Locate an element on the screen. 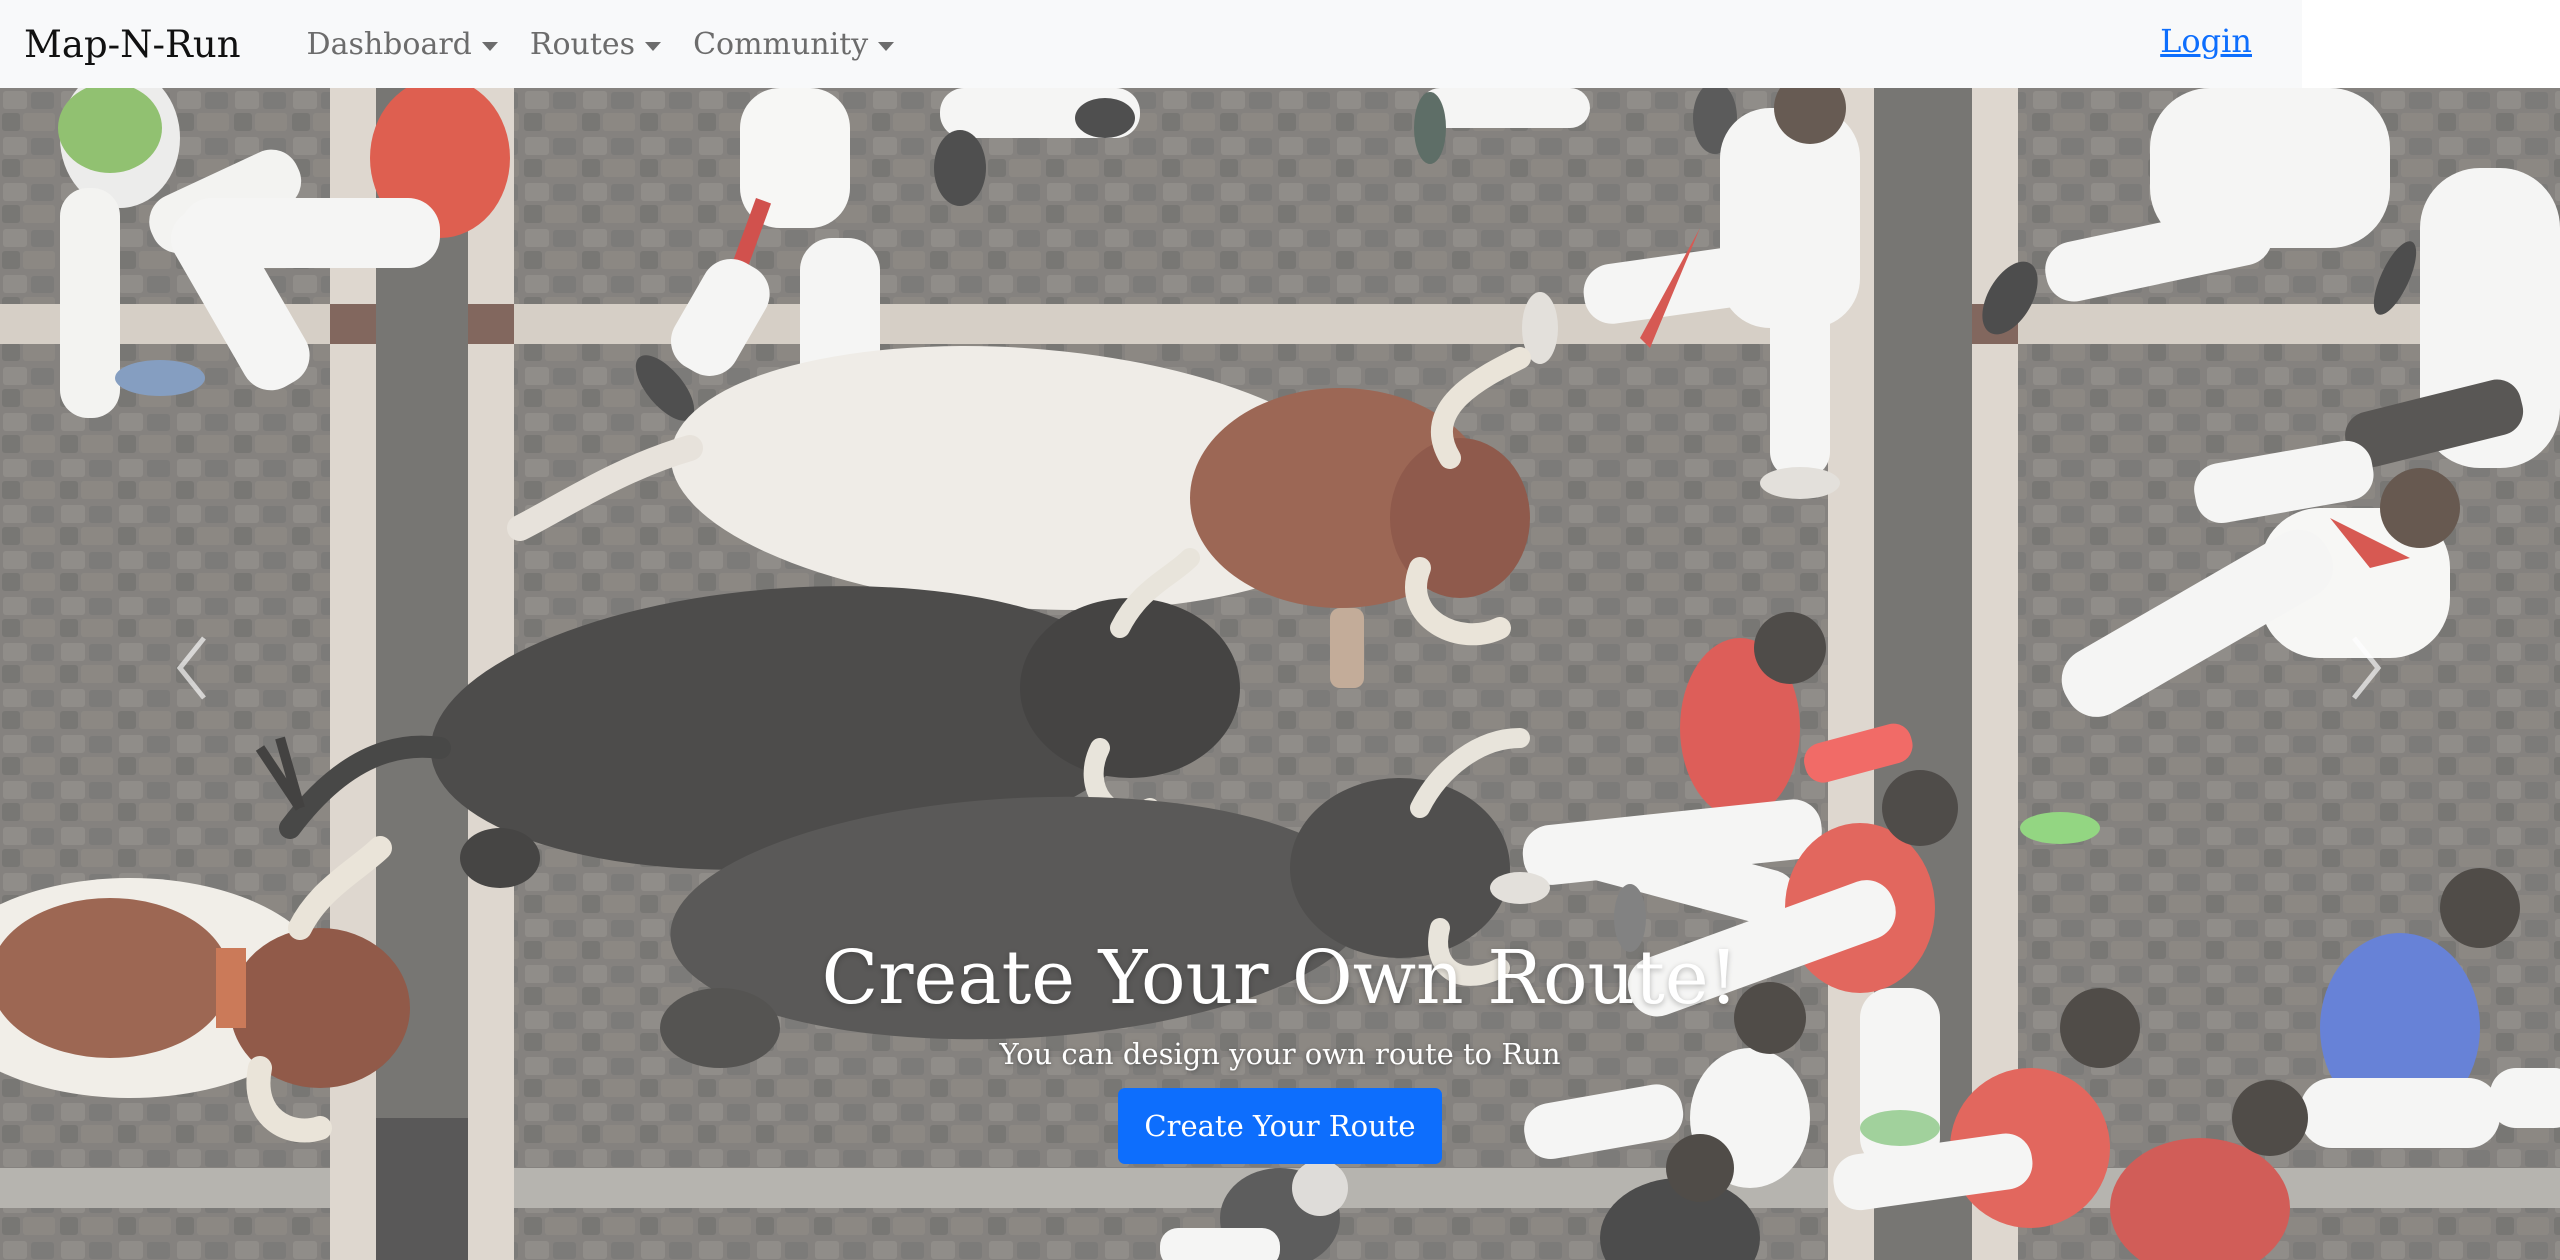 The image size is (2560, 1260). navbar-right-blank is located at coordinates (2431, 44).